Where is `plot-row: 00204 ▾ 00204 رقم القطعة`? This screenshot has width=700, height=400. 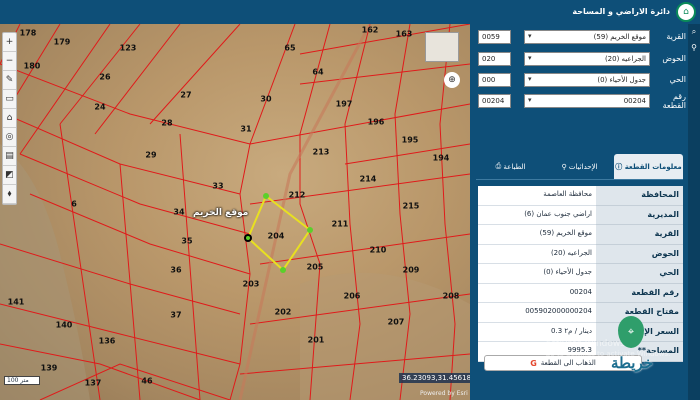
plot-row: 00204 ▾ 00204 رقم القطعة is located at coordinates (582, 101).